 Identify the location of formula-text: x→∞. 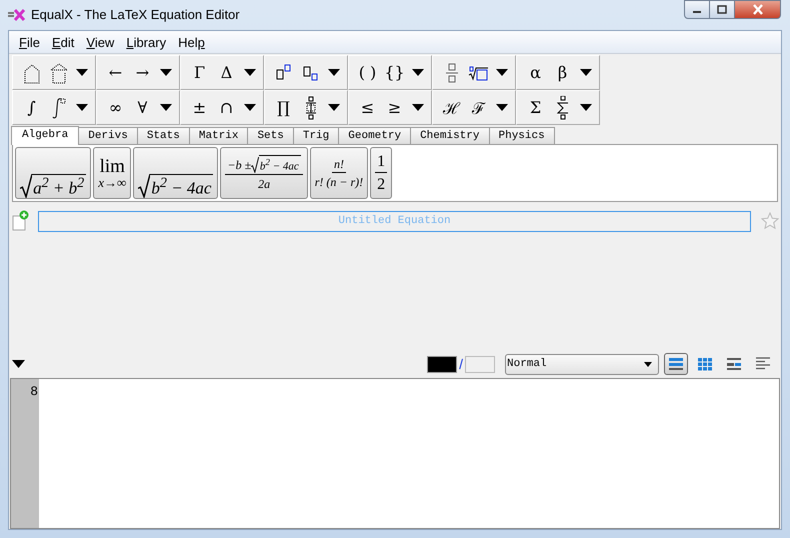
(112, 182).